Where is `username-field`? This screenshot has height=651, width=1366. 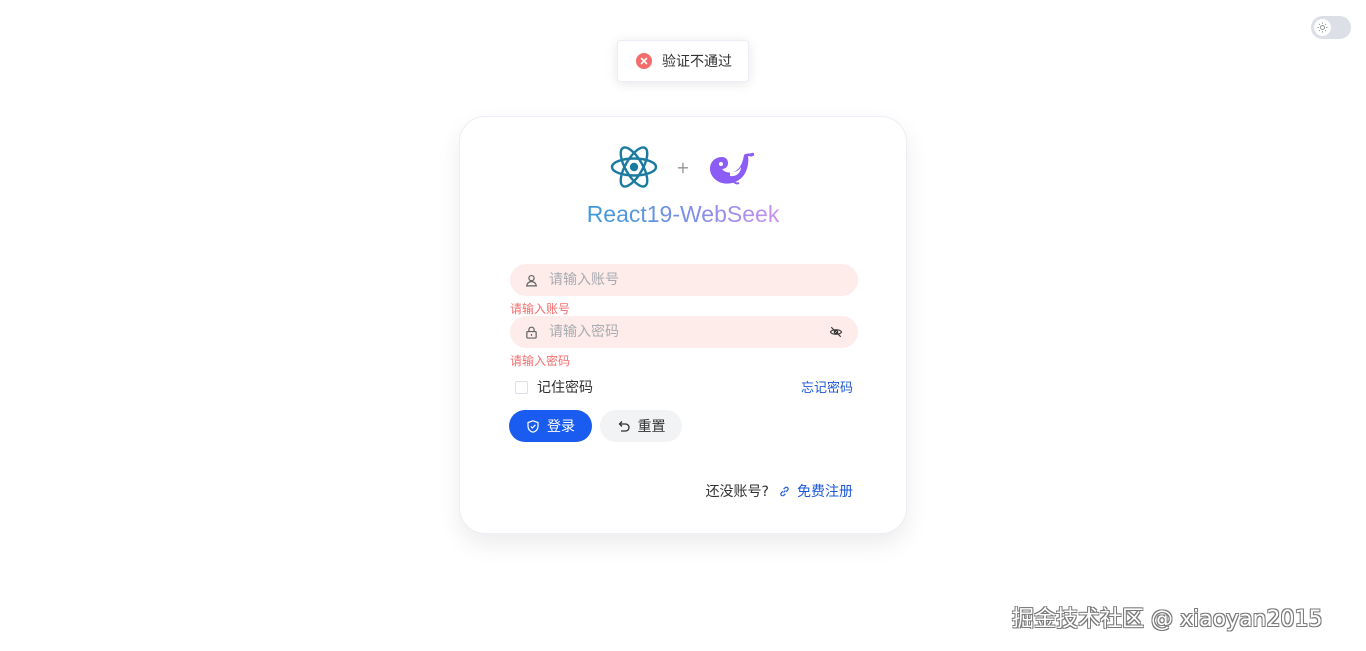 username-field is located at coordinates (684, 280).